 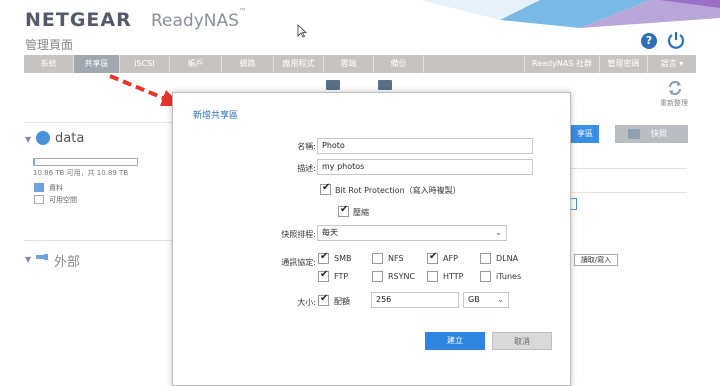 What do you see at coordinates (455, 341) in the screenshot?
I see `create-button: 建立` at bounding box center [455, 341].